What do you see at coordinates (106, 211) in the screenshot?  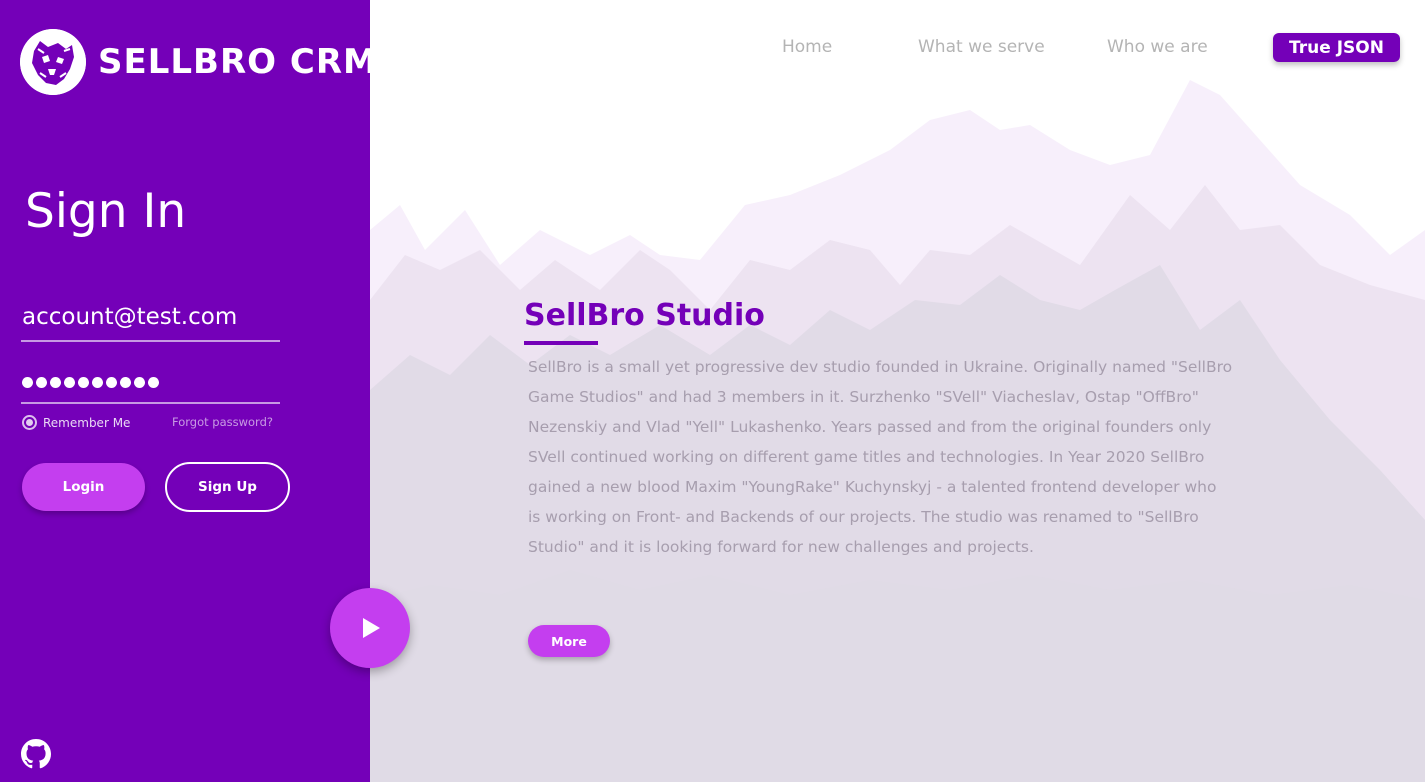 I see `signin-title: Sign In` at bounding box center [106, 211].